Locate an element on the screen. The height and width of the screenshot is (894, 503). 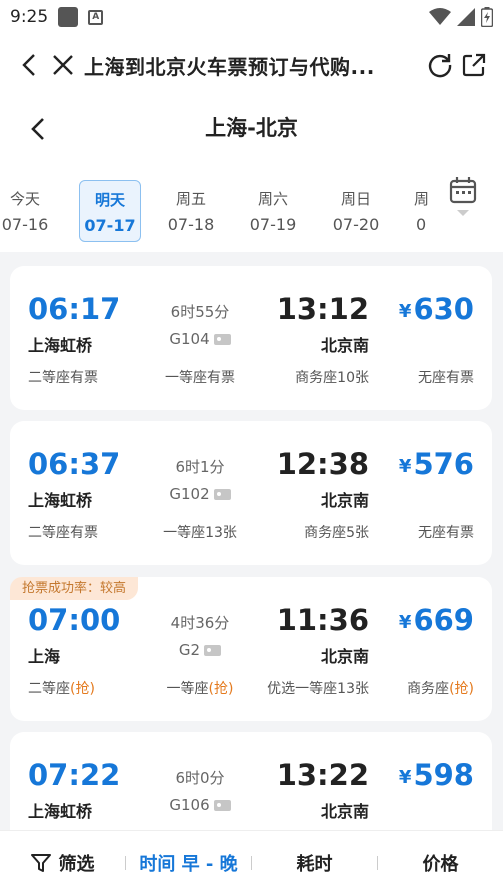
seat-status: 10张 is located at coordinates (353, 378).